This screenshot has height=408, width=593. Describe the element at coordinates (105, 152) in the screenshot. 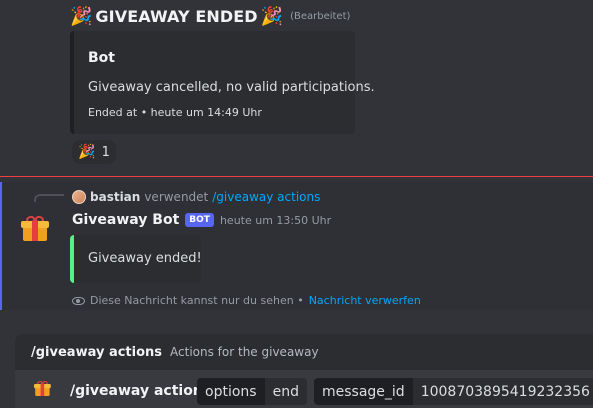

I see `reaction-count: 1` at that location.